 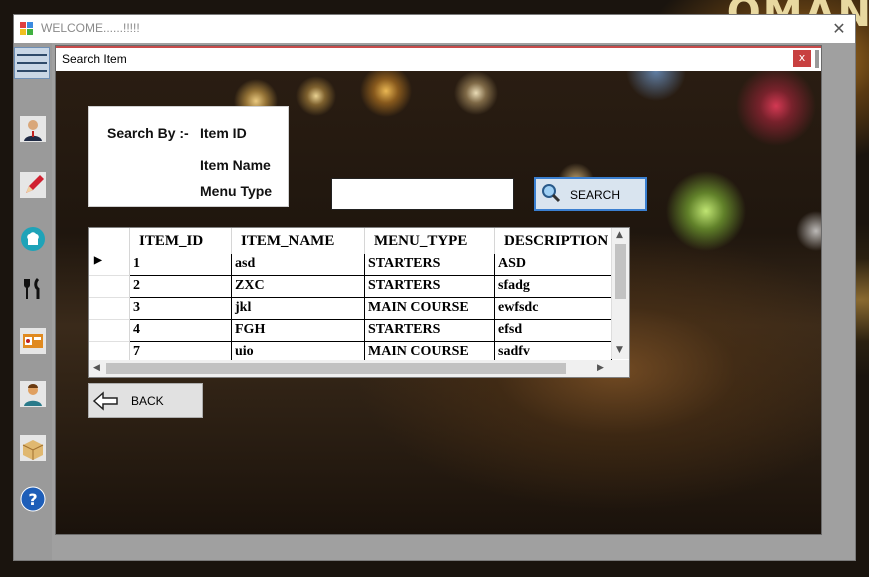 What do you see at coordinates (430, 309) in the screenshot?
I see `table-cell: MAIN COURSE` at bounding box center [430, 309].